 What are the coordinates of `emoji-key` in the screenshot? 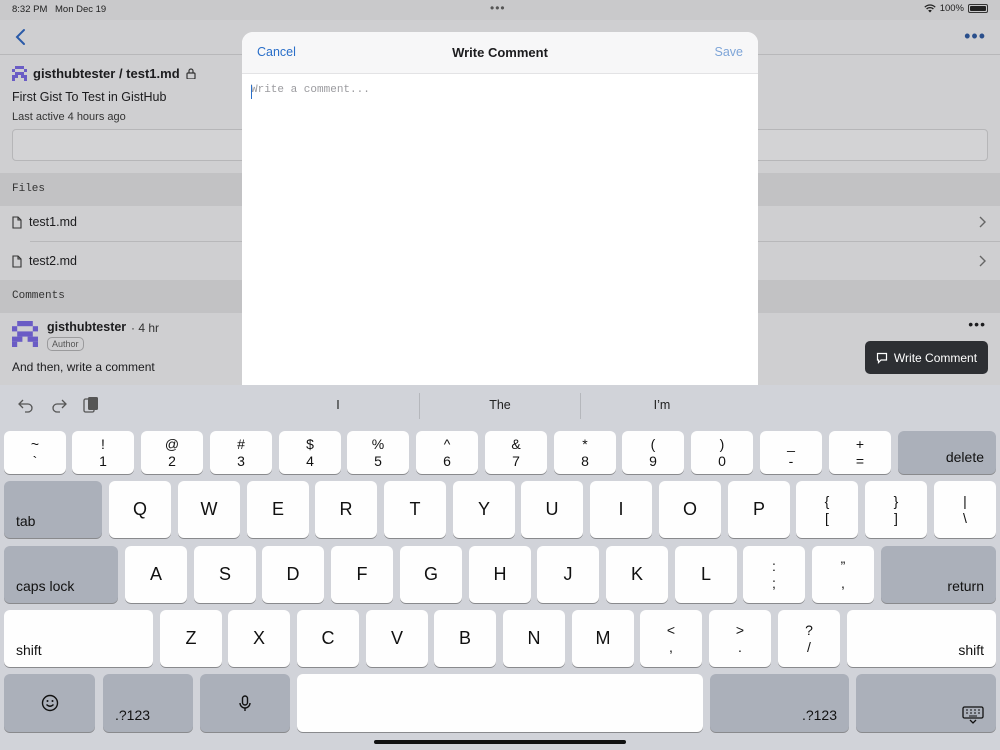 It's located at (49, 703).